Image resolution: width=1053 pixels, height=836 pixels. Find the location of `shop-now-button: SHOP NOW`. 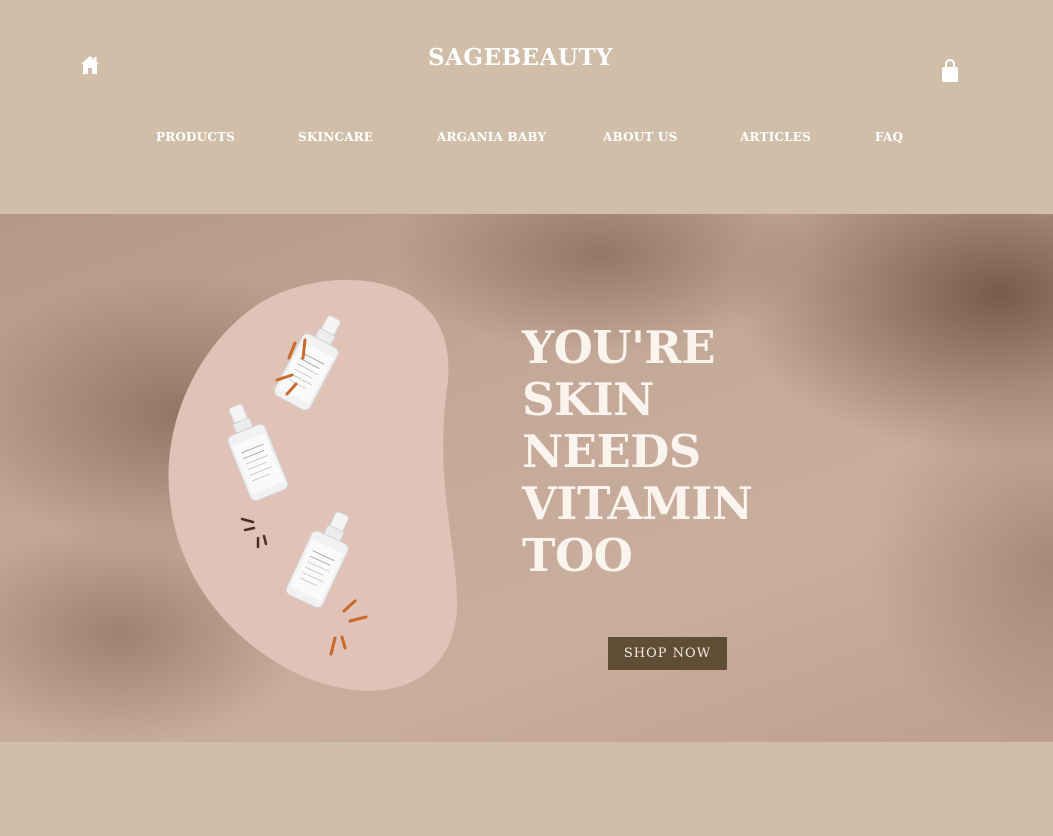

shop-now-button: SHOP NOW is located at coordinates (667, 653).